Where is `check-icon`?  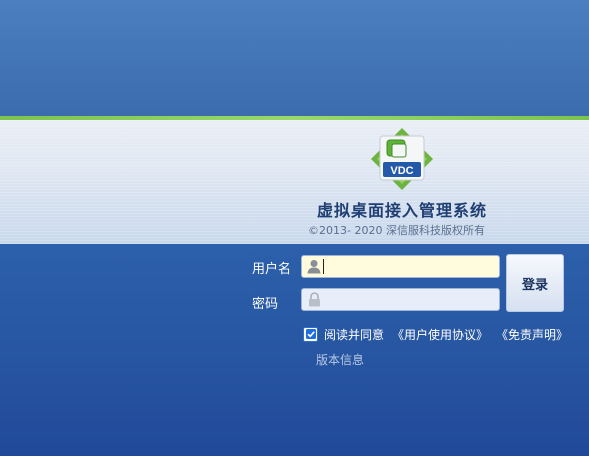
check-icon is located at coordinates (310, 334).